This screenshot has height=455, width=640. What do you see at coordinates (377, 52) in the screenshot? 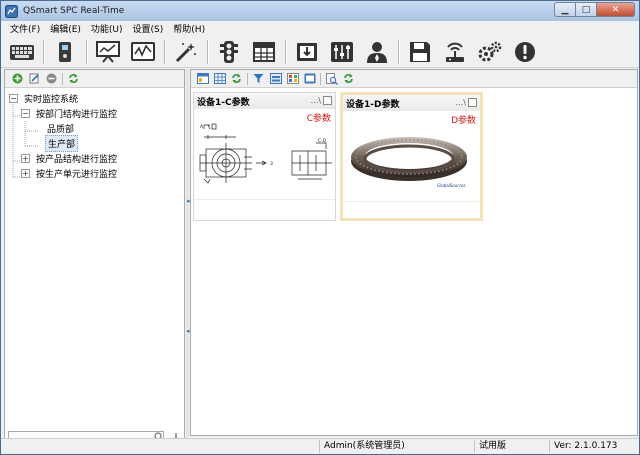
I see `user-icon` at bounding box center [377, 52].